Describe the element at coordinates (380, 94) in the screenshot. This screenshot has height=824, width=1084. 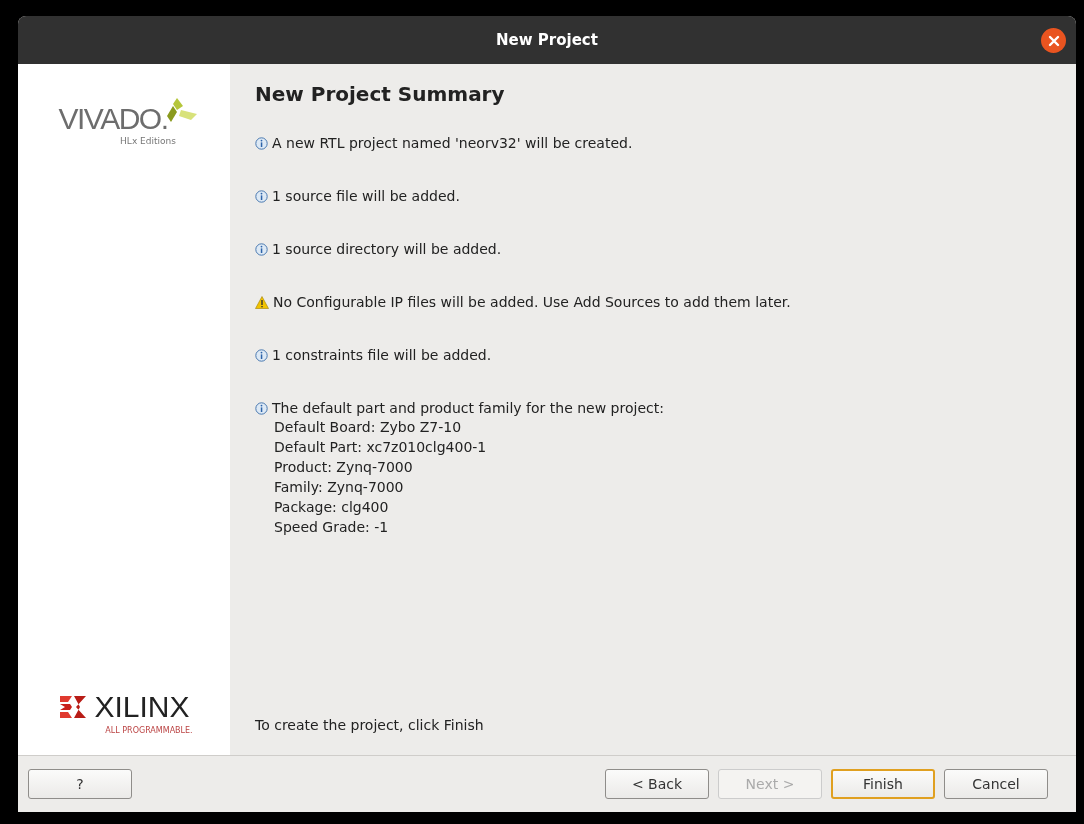
I see `page-heading: New Project Summary` at that location.